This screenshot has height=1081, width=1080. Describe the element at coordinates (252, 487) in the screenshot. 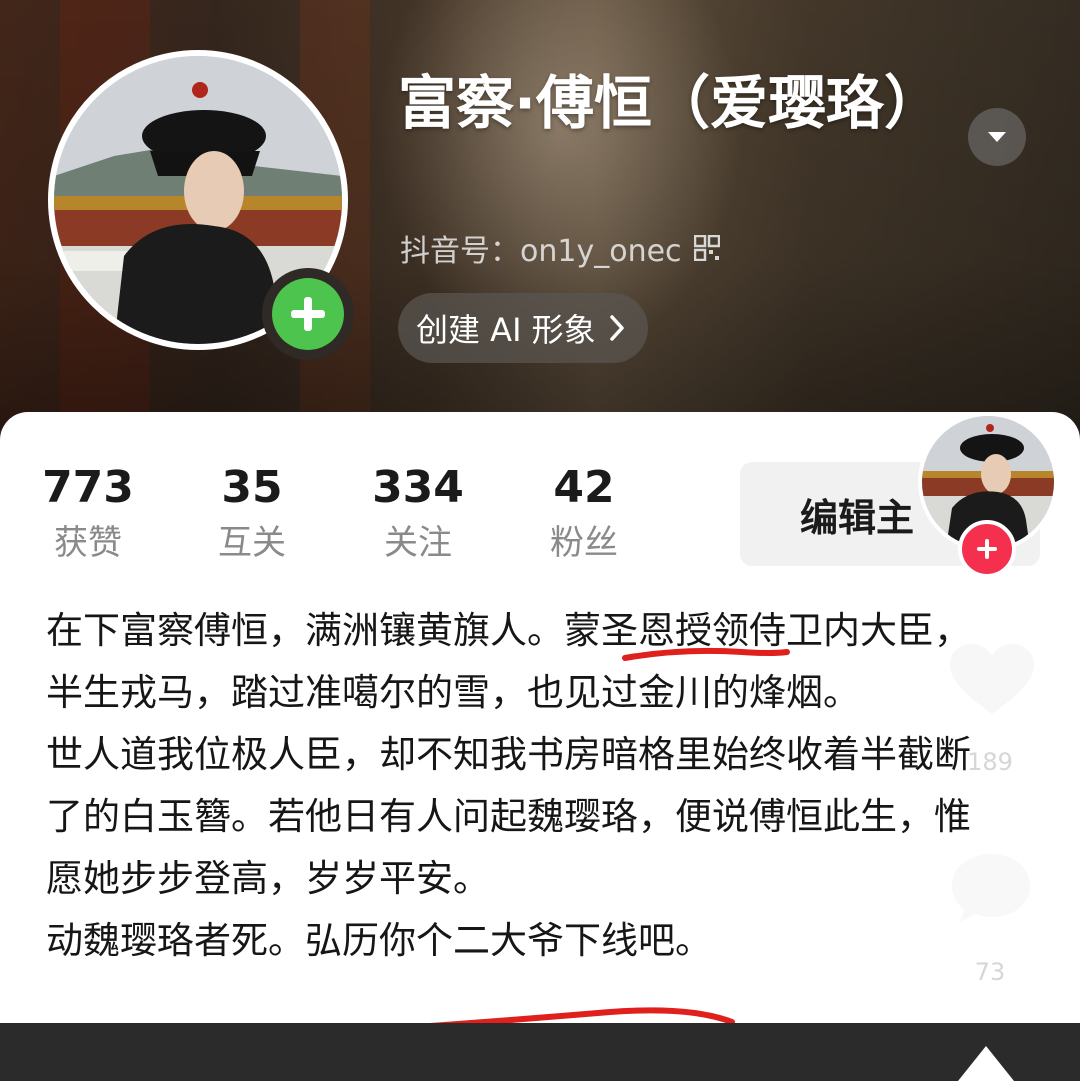

I see `stat-value: 35` at that location.